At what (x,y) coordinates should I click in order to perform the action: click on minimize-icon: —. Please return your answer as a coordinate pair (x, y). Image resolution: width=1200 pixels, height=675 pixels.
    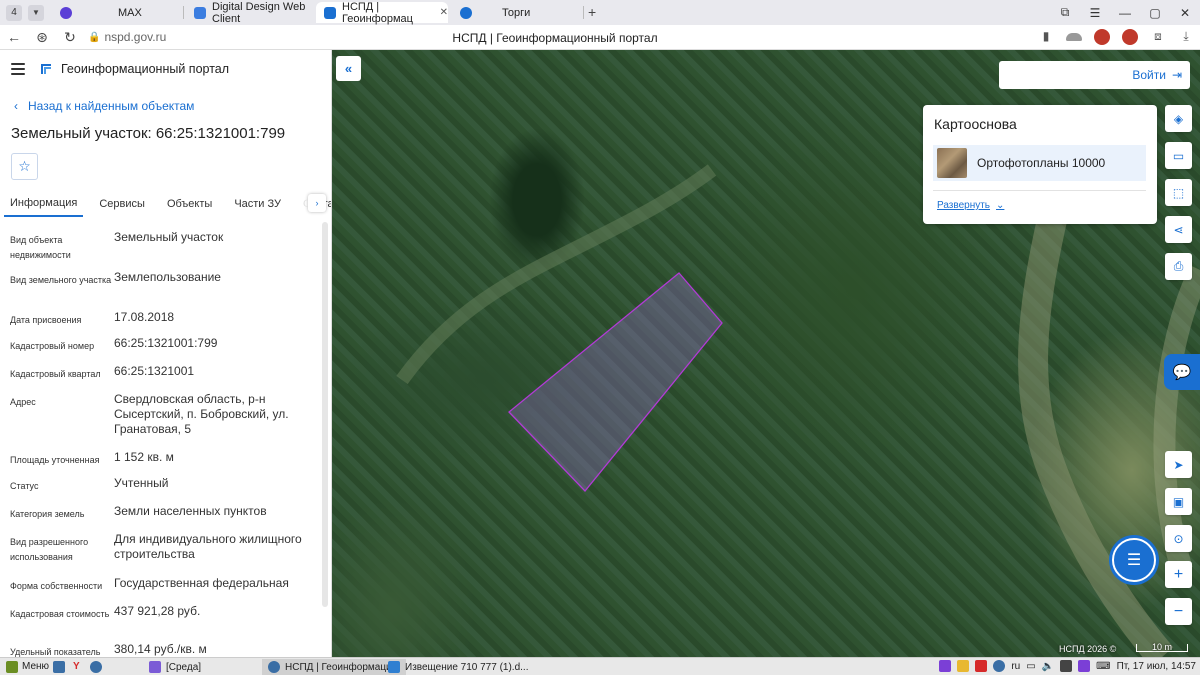
    Looking at the image, I should click on (1125, 13).